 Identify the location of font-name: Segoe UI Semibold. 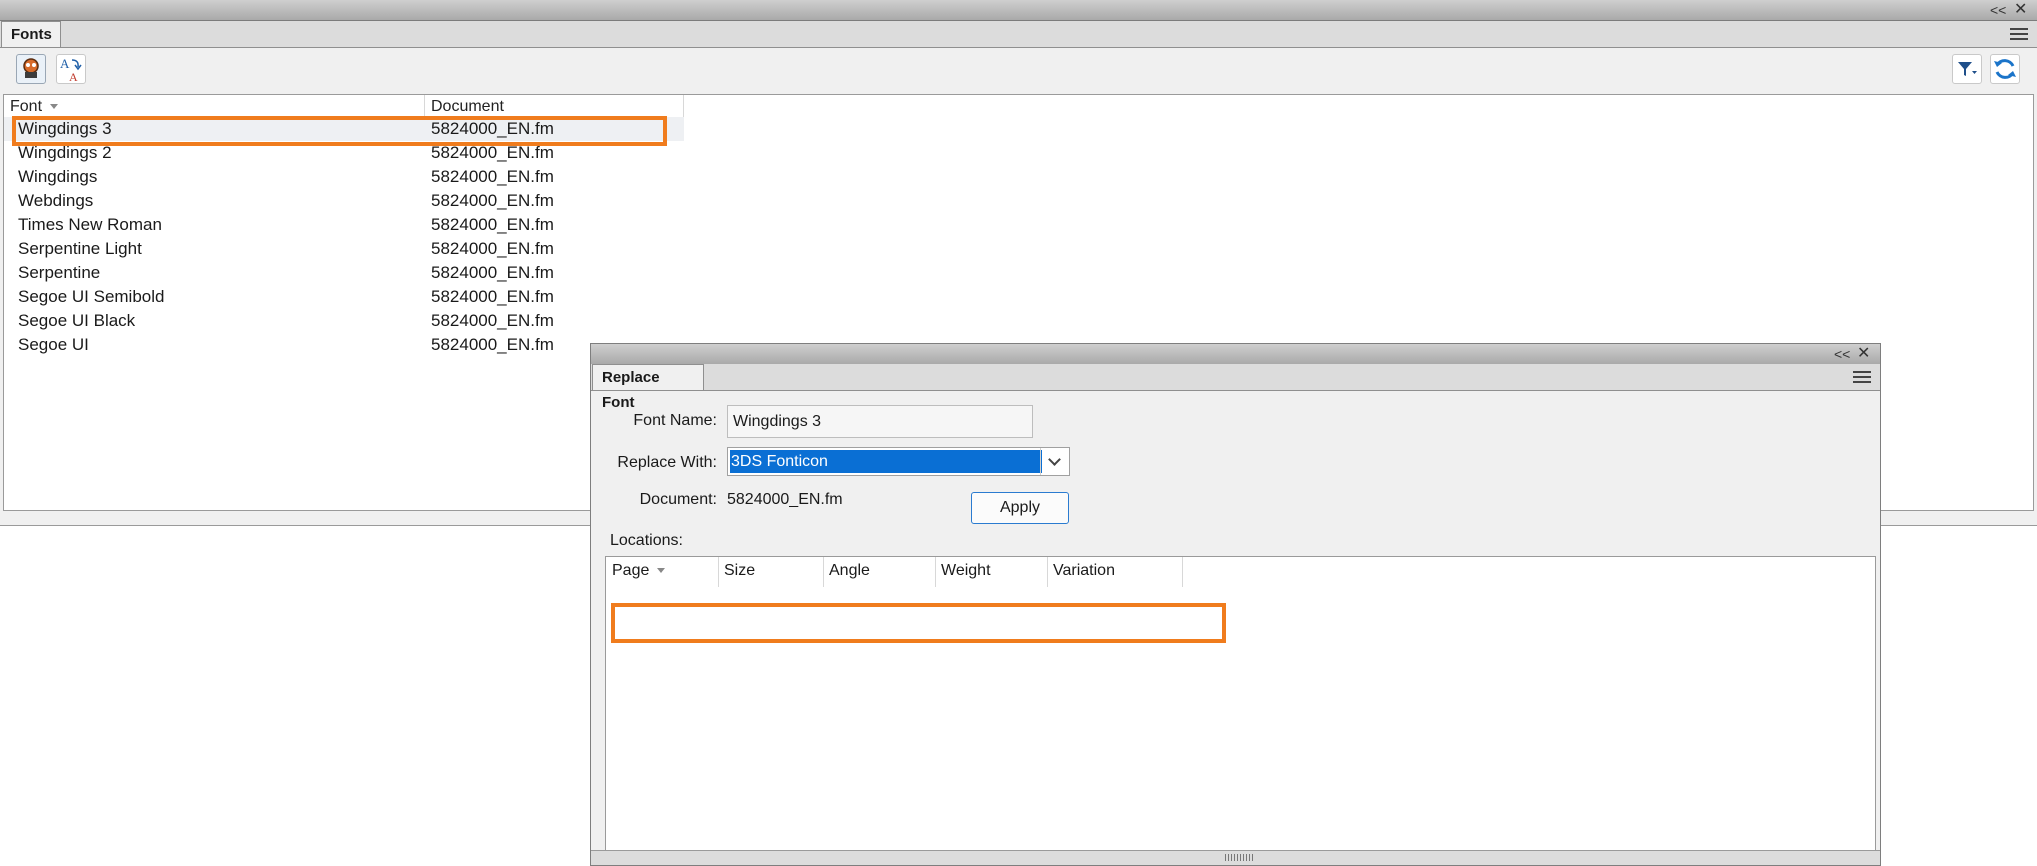
(91, 296).